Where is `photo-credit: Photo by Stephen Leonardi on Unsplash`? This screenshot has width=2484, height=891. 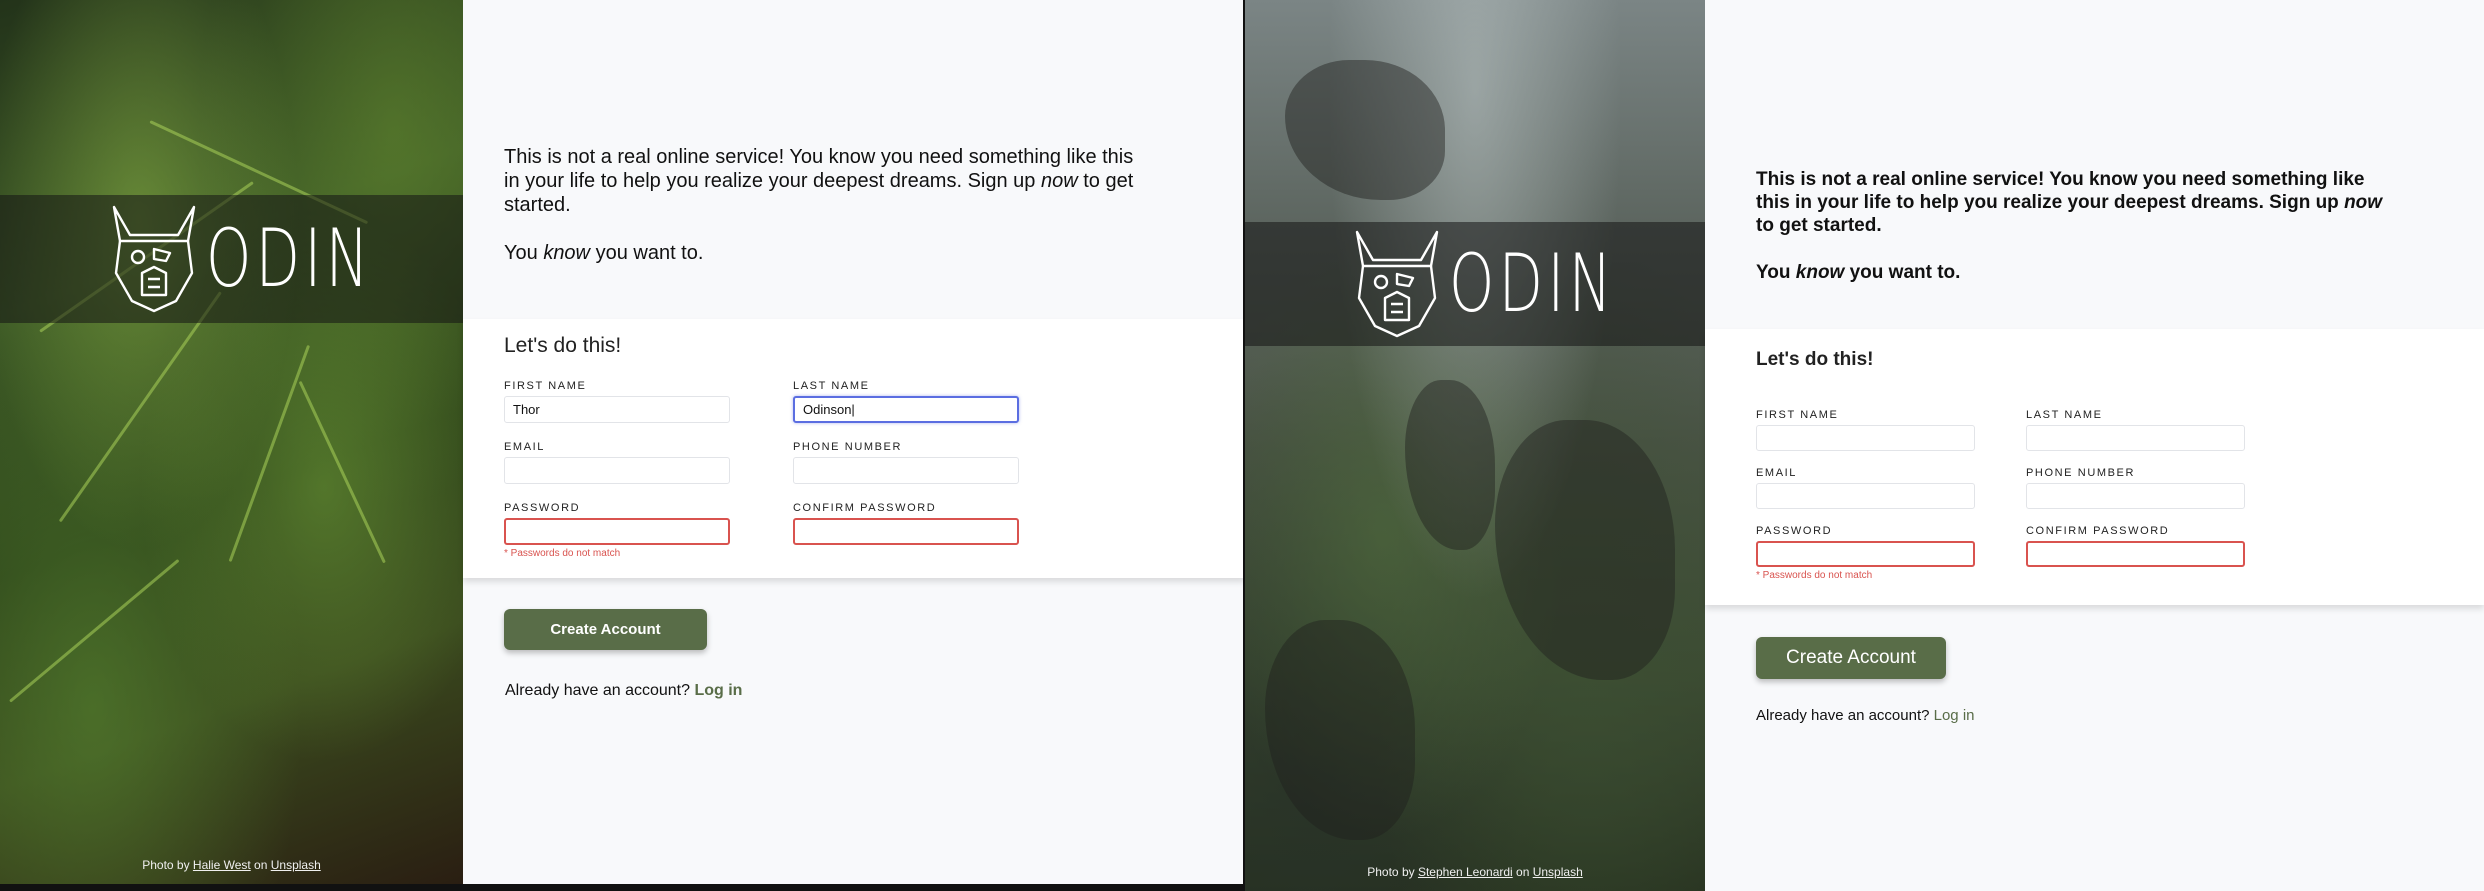
photo-credit: Photo by Stephen Leonardi on Unsplash is located at coordinates (1475, 872).